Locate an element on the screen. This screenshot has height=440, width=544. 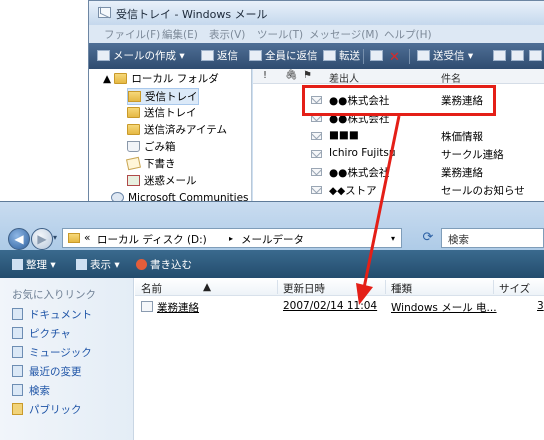
search-placeholder: 検索 is located at coordinates (458, 240).